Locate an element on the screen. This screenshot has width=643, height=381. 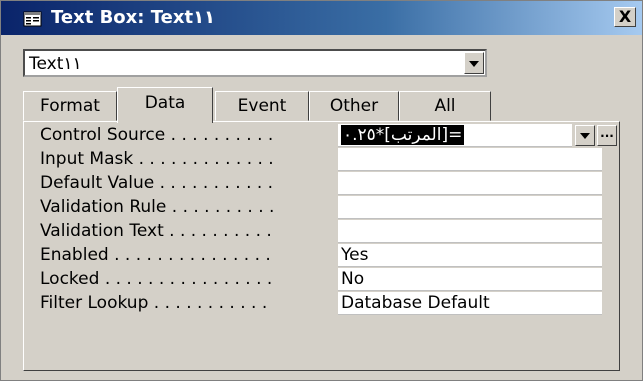
property-label: Validation Text . . . . . . . . . . is located at coordinates (156, 231).